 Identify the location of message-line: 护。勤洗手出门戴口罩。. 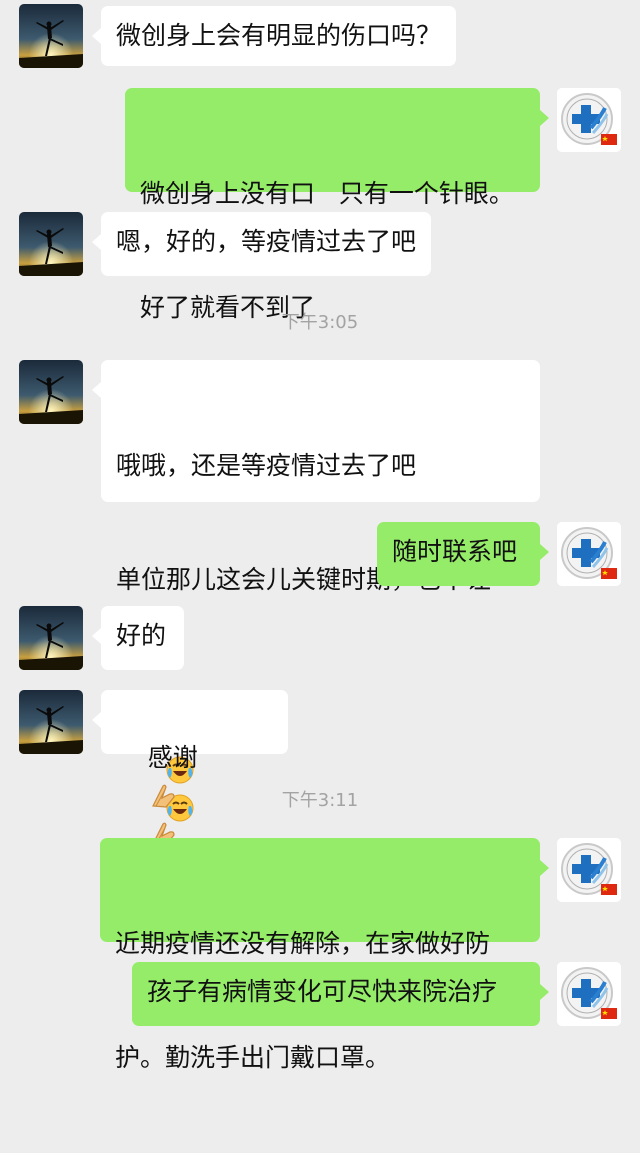
(253, 1057).